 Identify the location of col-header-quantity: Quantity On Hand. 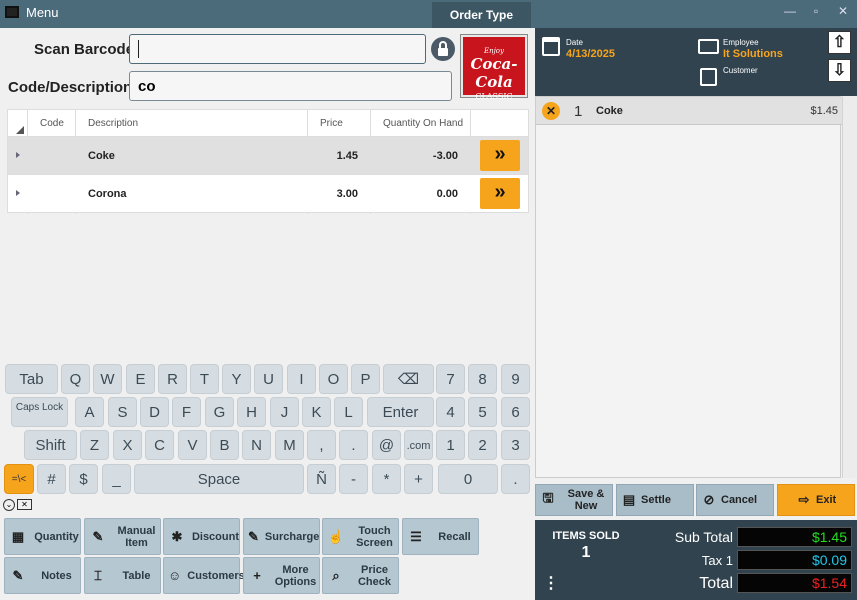
(423, 123).